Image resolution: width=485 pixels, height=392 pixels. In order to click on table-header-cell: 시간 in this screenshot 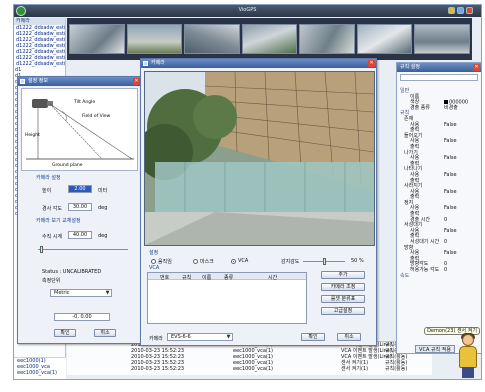, I will do `click(273, 278)`.